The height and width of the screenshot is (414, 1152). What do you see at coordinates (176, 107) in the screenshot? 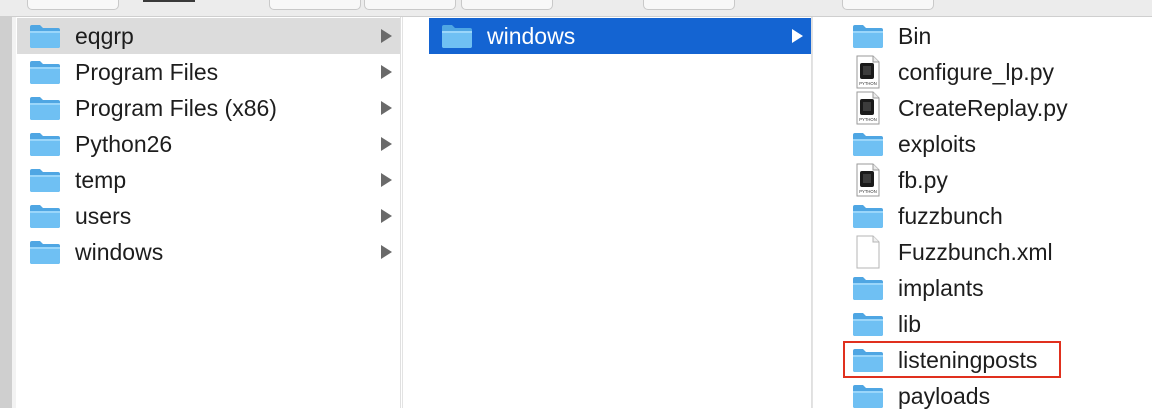
I see `item-label: Program Files (x86)` at bounding box center [176, 107].